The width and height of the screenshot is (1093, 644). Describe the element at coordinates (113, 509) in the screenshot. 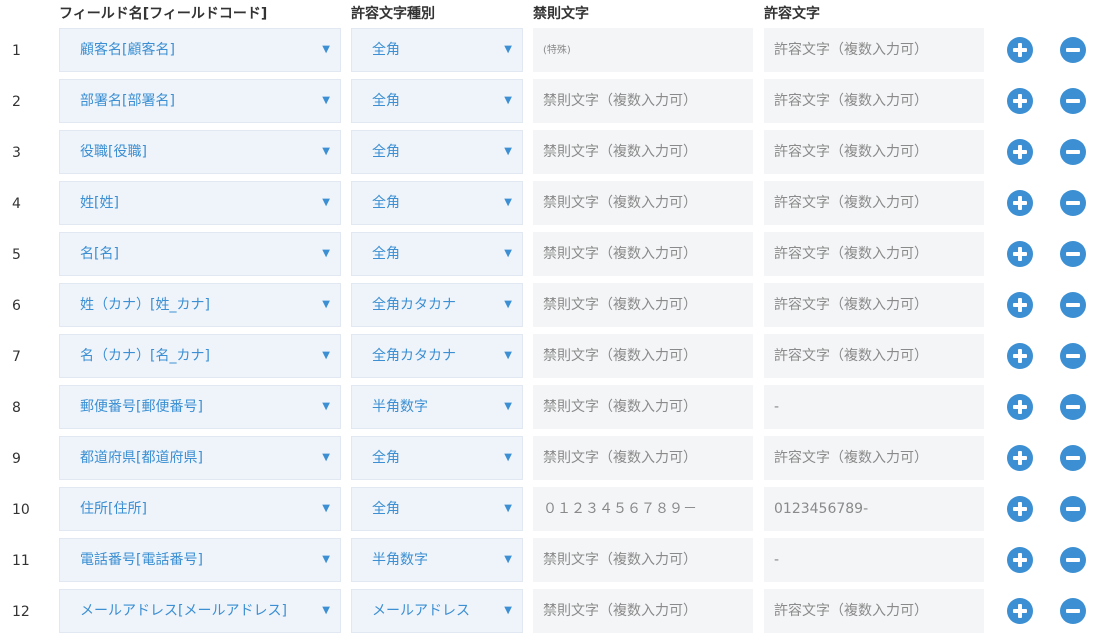

I see `field-select-value: 住所[住所]` at that location.